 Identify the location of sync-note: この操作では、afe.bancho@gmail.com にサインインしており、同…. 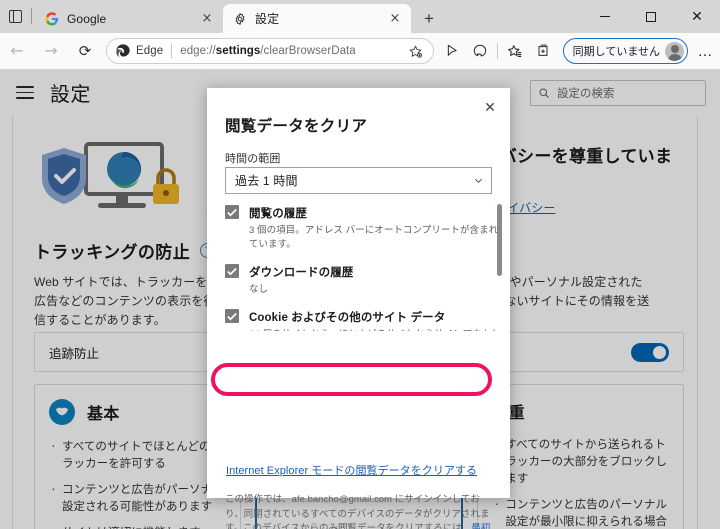
(361, 511).